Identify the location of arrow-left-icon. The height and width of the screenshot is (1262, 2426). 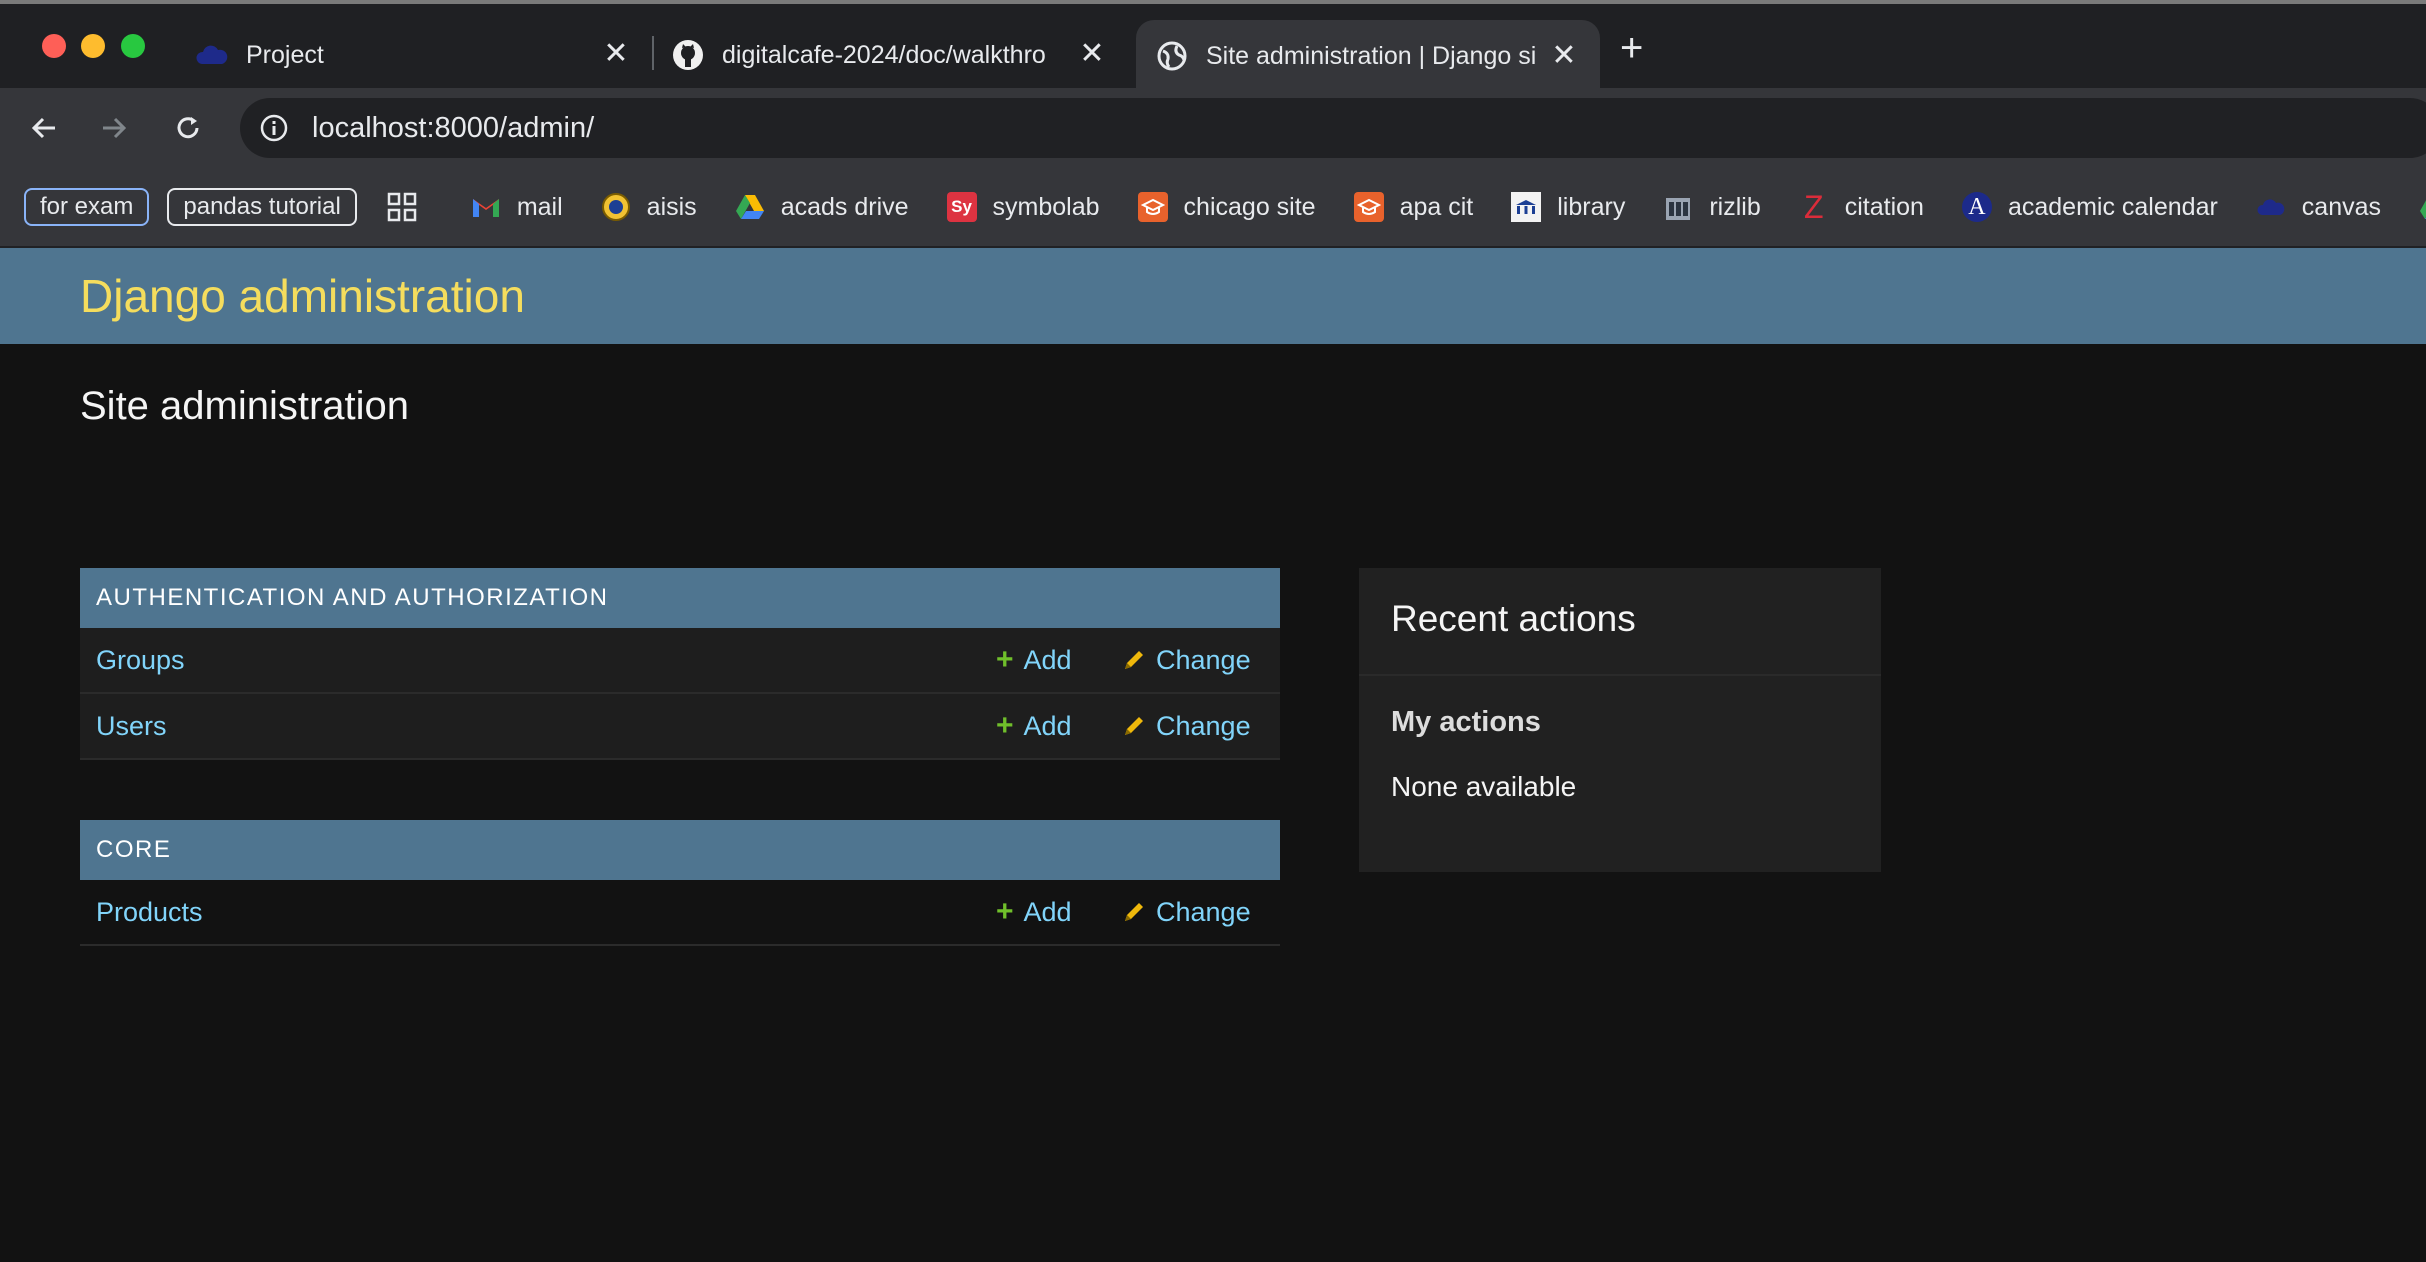
(43, 128).